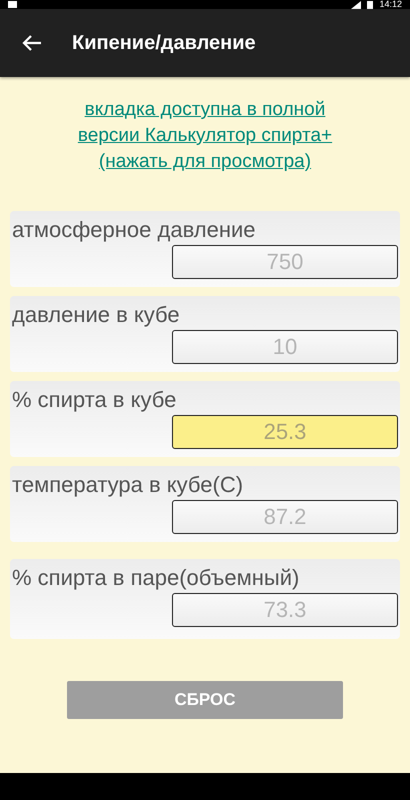  I want to click on value-field: 73.3, so click(285, 610).